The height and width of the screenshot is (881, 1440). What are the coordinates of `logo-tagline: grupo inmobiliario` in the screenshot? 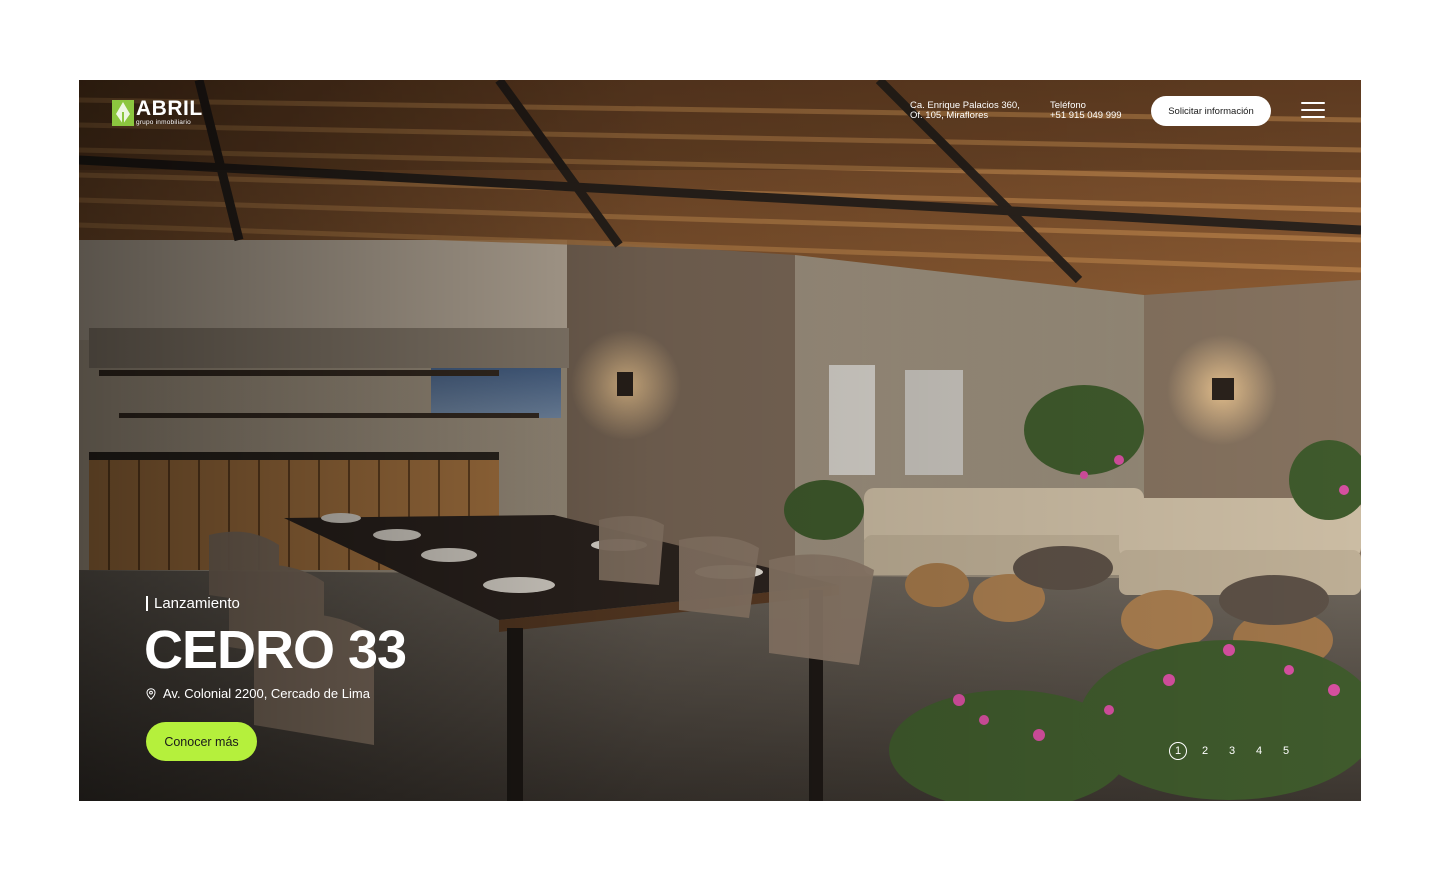 It's located at (163, 122).